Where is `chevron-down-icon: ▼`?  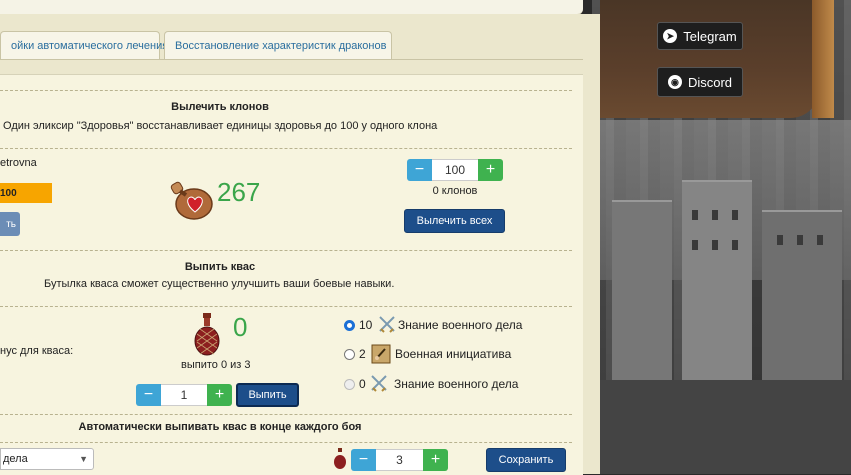
chevron-down-icon: ▼ is located at coordinates (83, 459).